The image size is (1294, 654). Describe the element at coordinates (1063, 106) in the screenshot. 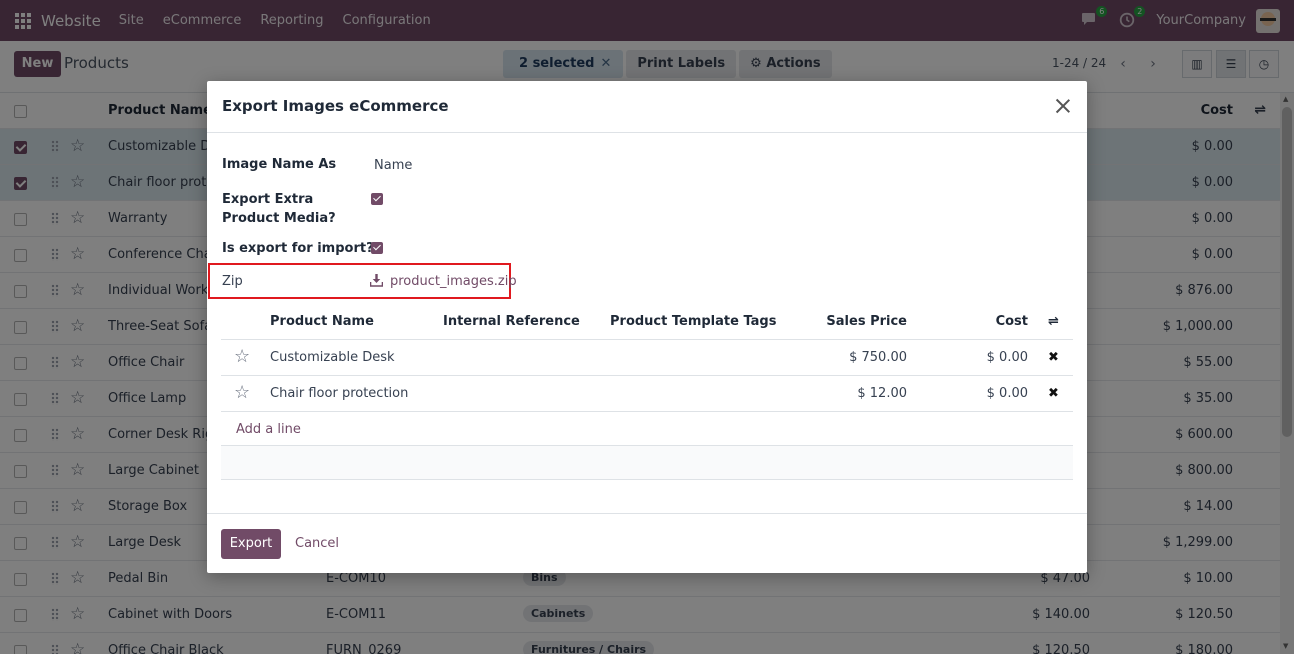

I see `close-icon` at that location.